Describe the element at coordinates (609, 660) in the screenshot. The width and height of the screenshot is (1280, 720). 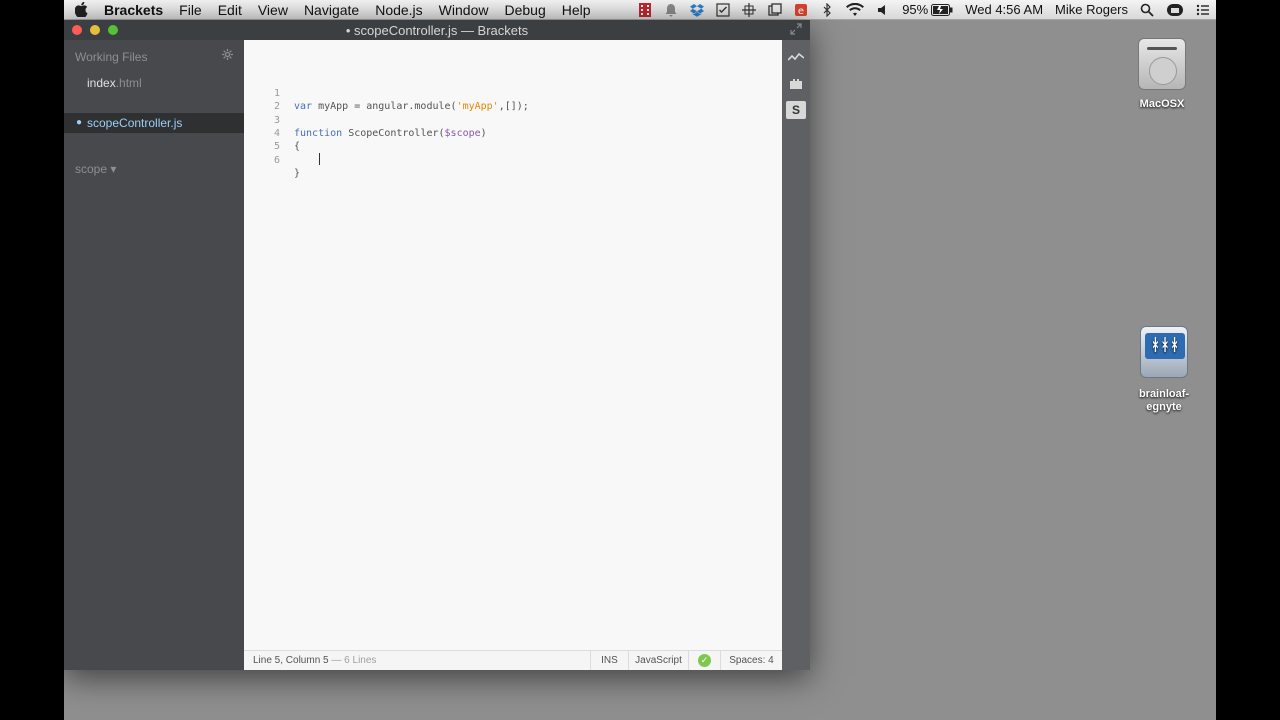
I see `insert-mode-toggle: INS` at that location.